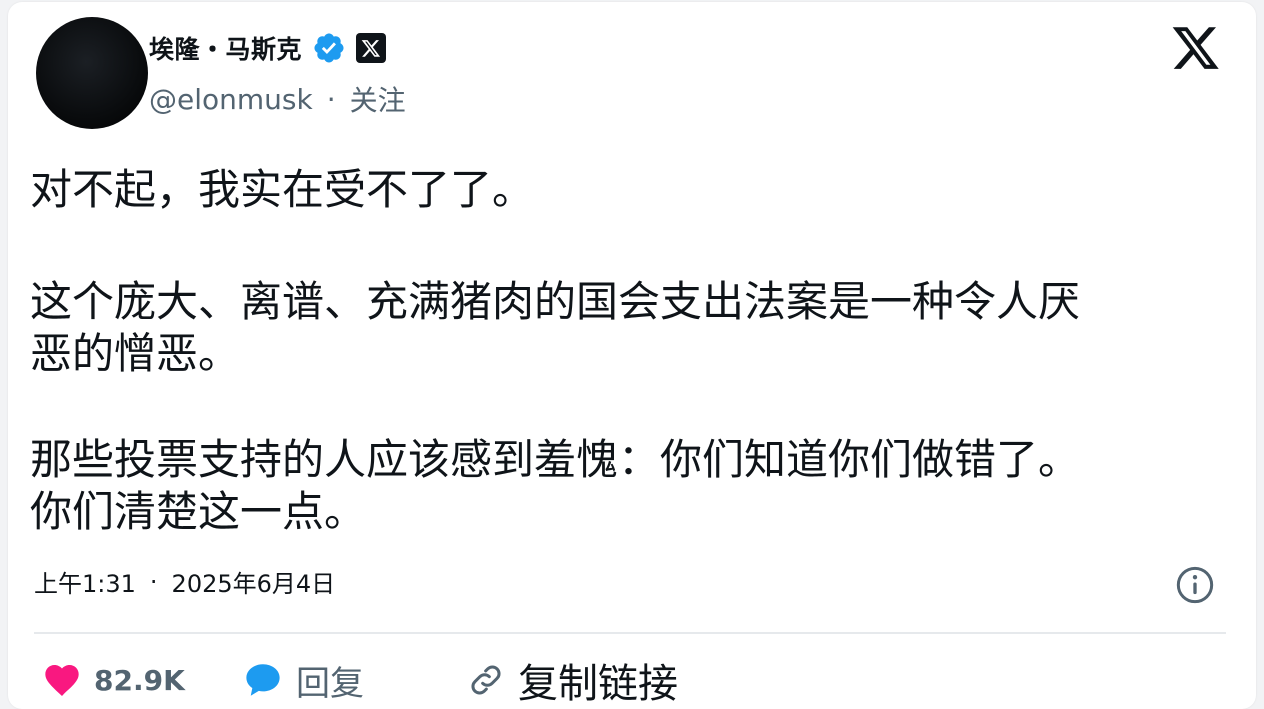  I want to click on avatar, so click(92, 73).